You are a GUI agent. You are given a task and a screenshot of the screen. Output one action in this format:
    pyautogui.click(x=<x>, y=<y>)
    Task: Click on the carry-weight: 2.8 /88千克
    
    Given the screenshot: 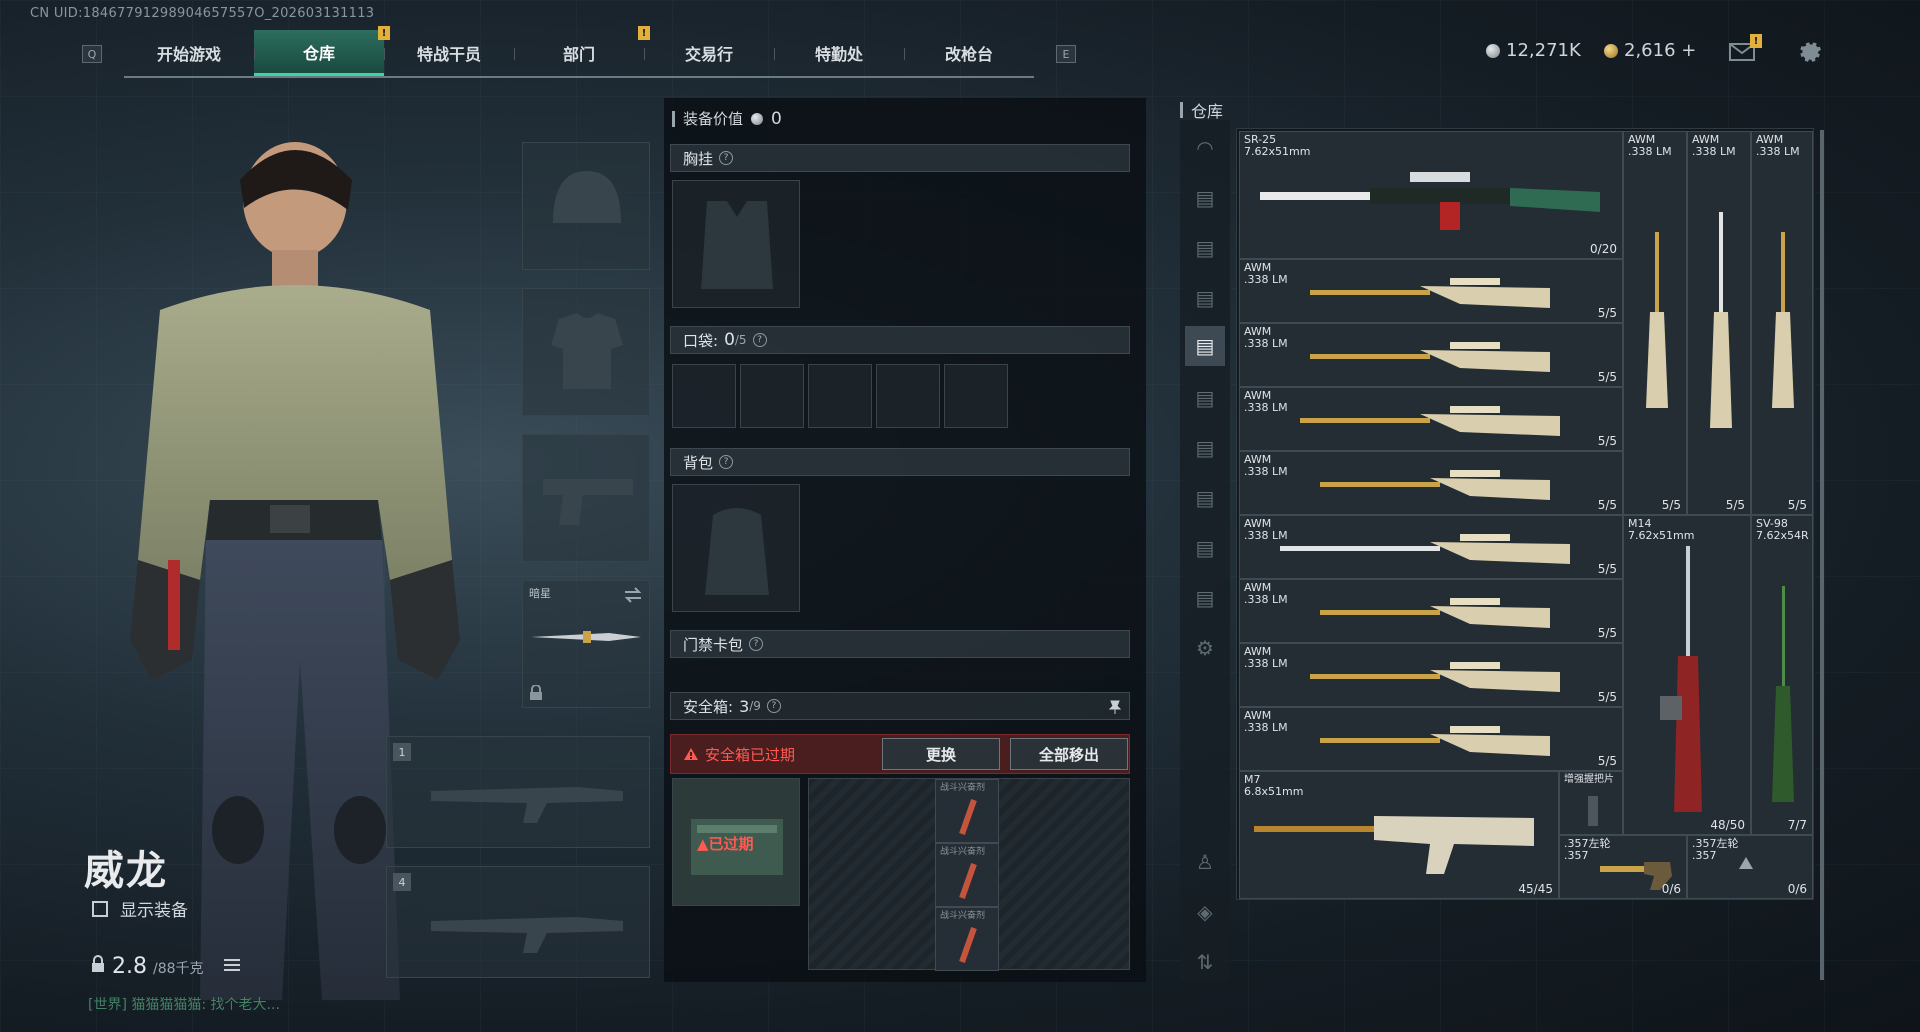 What is the action you would take?
    pyautogui.click(x=166, y=966)
    